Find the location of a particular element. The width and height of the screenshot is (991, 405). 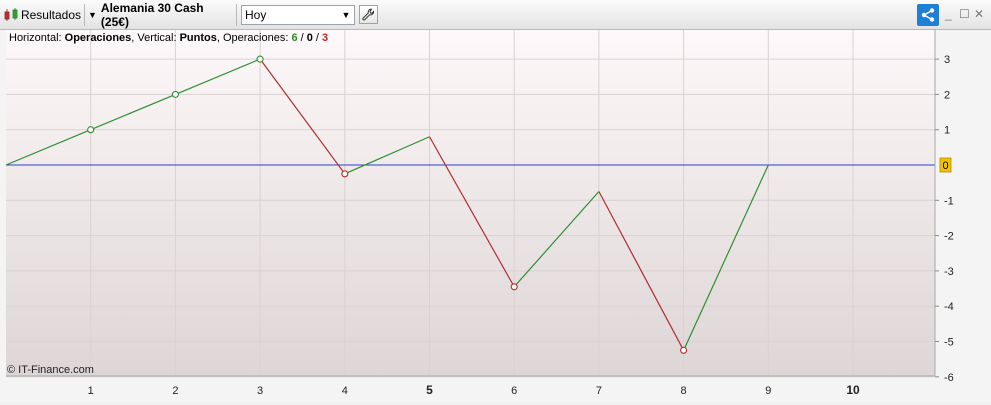

horizontal-value: Operaciones is located at coordinates (98, 38).